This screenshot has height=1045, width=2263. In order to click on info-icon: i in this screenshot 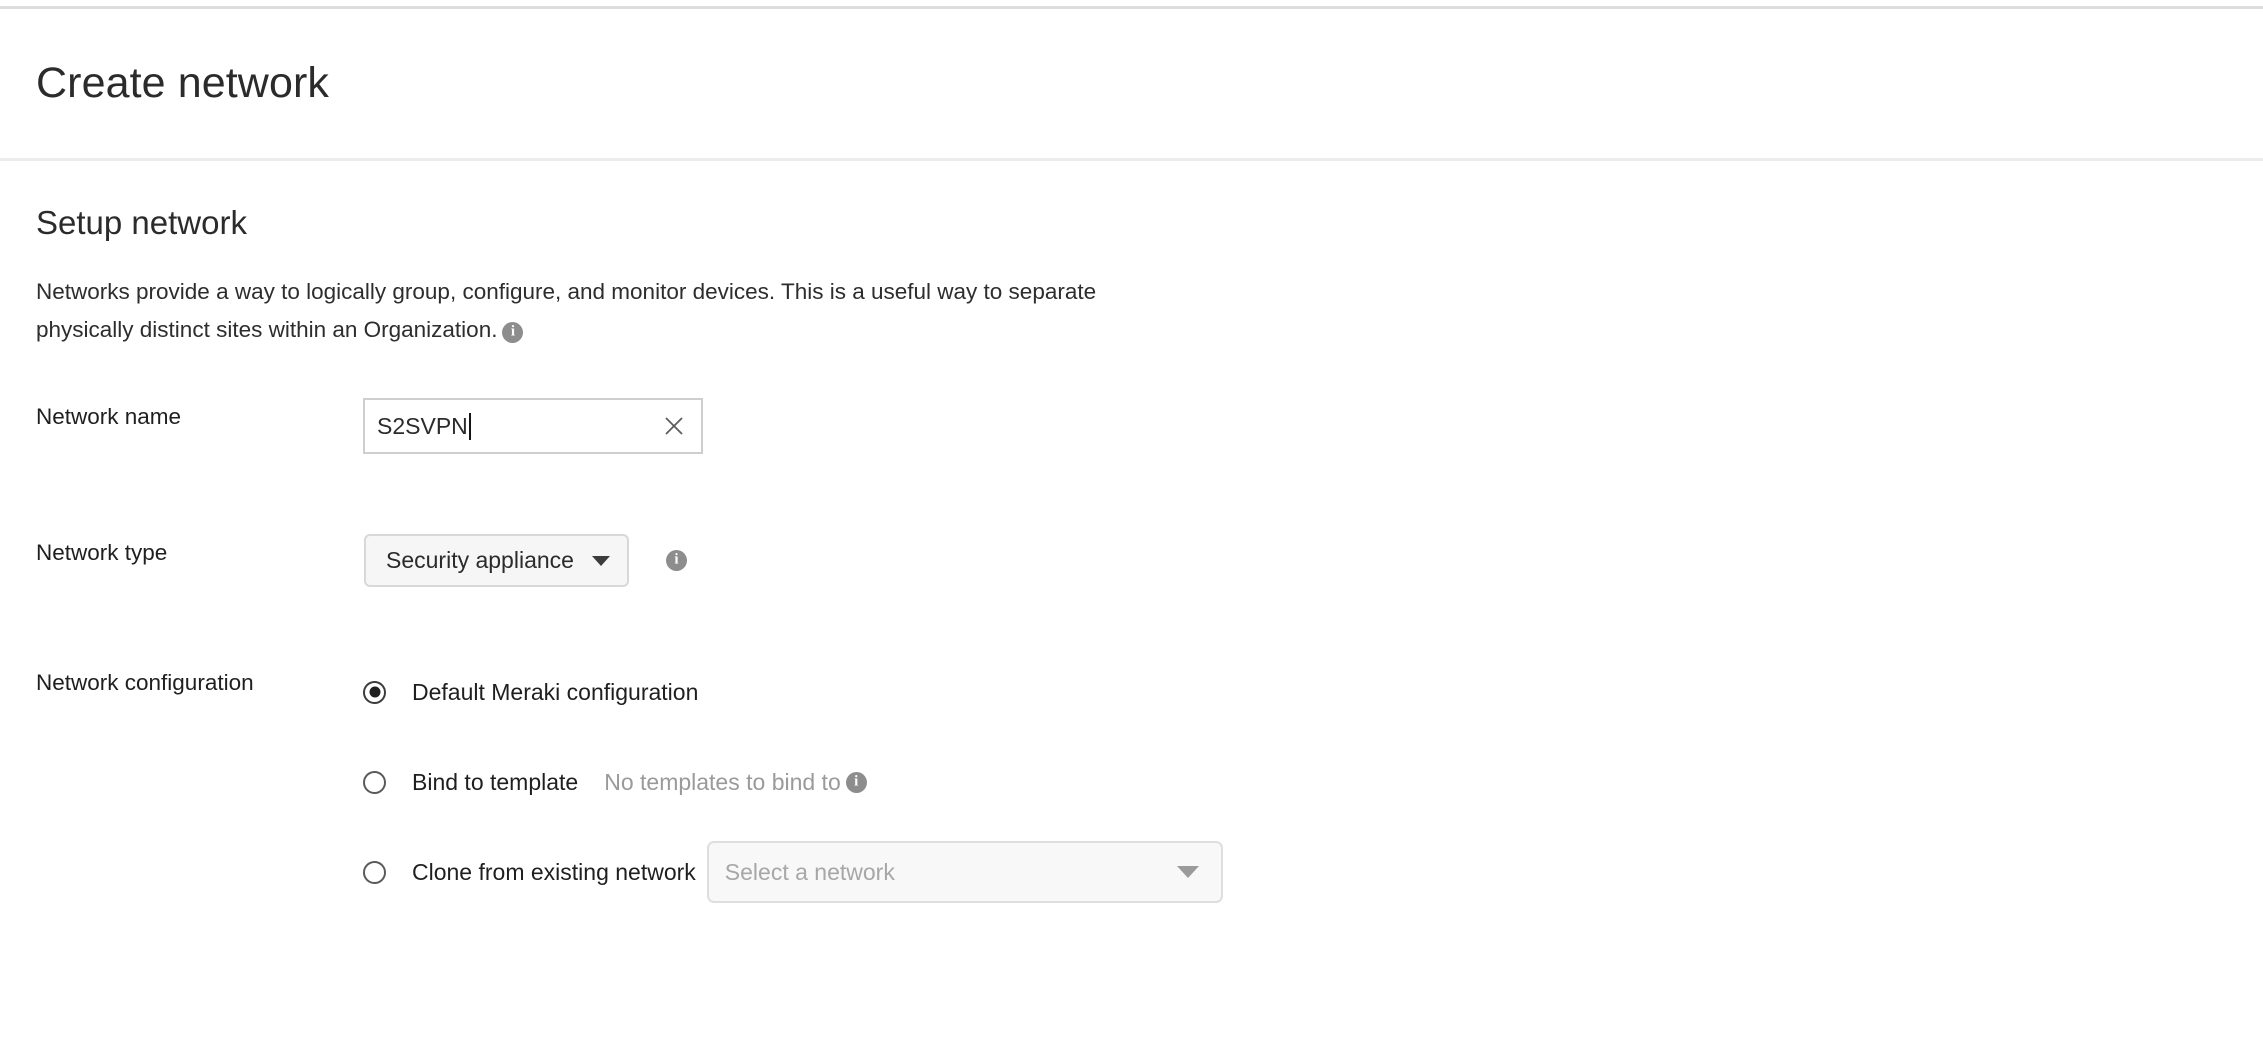, I will do `click(513, 332)`.